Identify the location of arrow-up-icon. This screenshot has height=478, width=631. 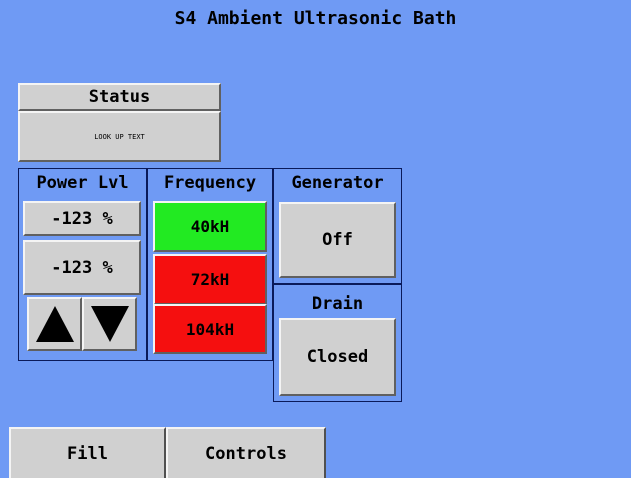
(54, 324).